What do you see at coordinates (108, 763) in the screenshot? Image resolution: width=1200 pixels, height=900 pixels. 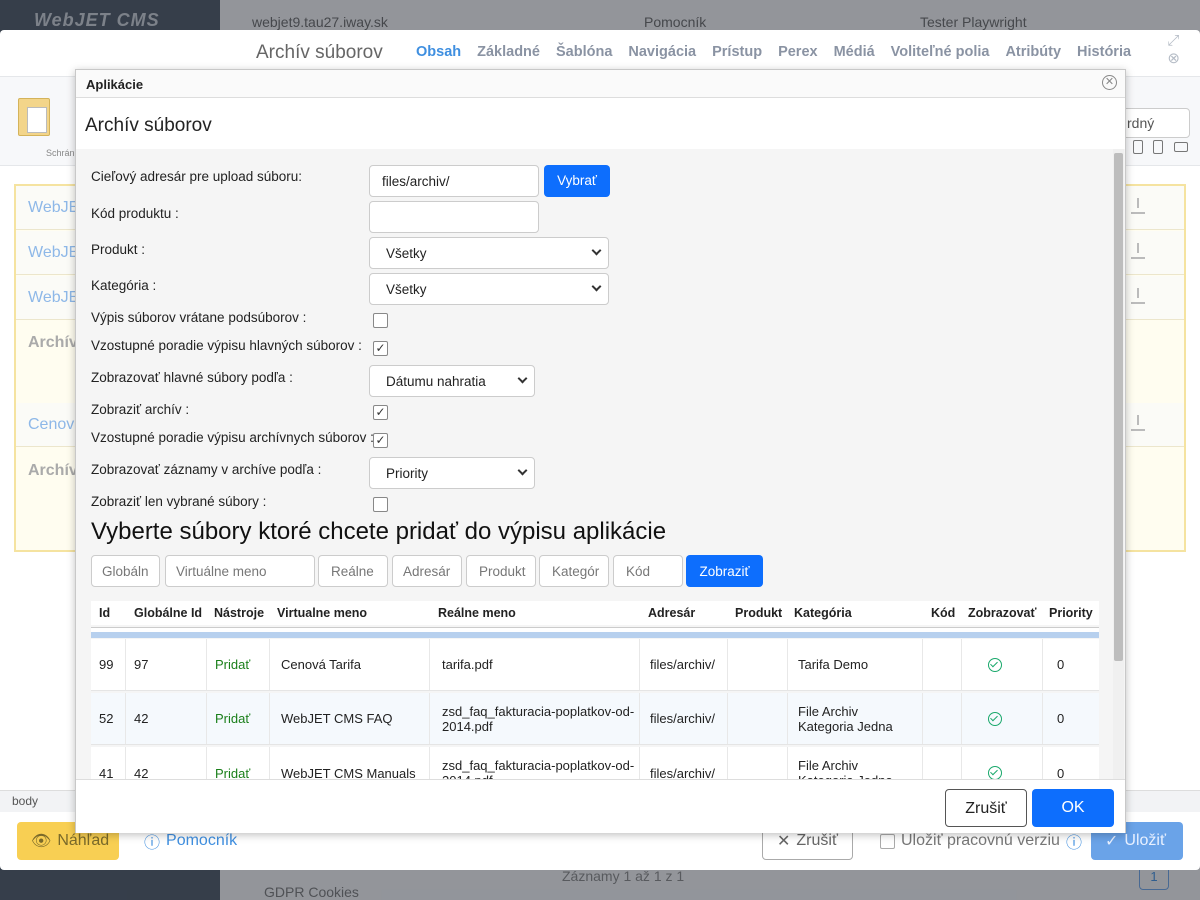 I see `cell-id: 41` at bounding box center [108, 763].